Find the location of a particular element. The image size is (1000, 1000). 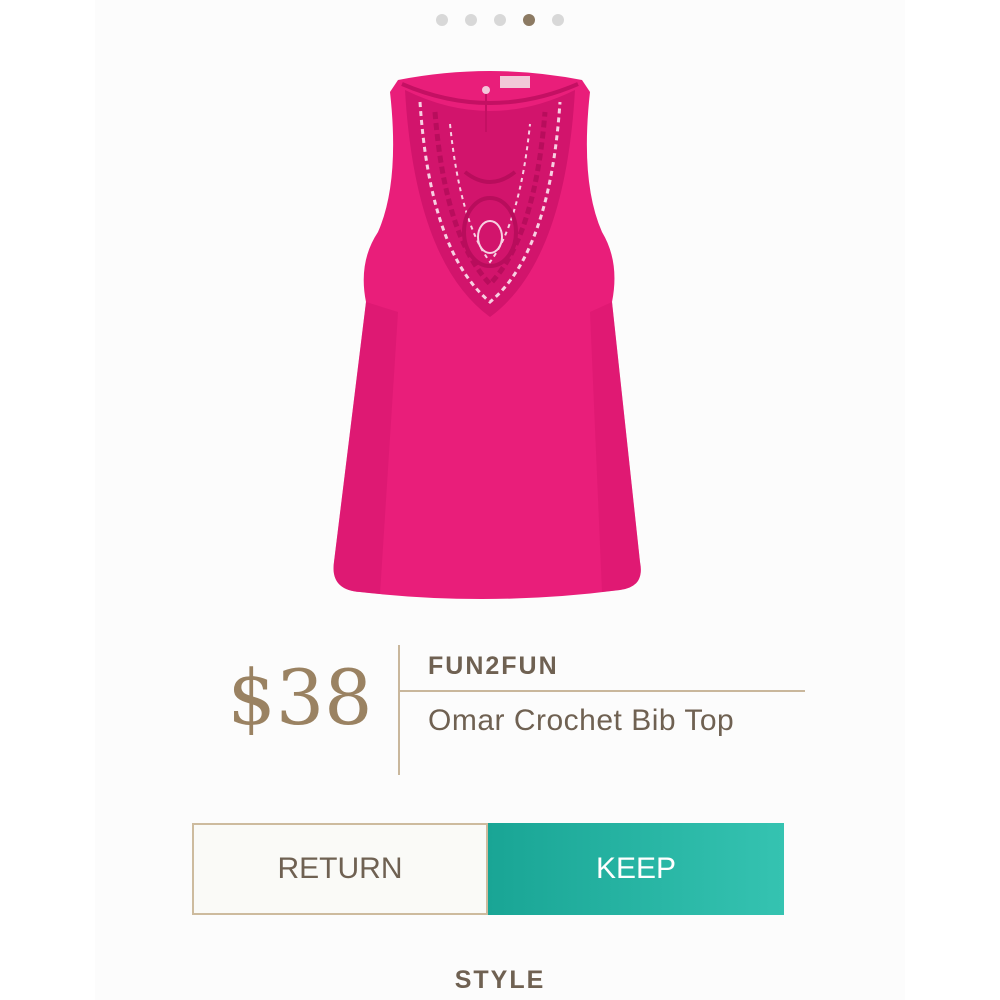

product-name: Omar Crochet Bib Top is located at coordinates (581, 720).